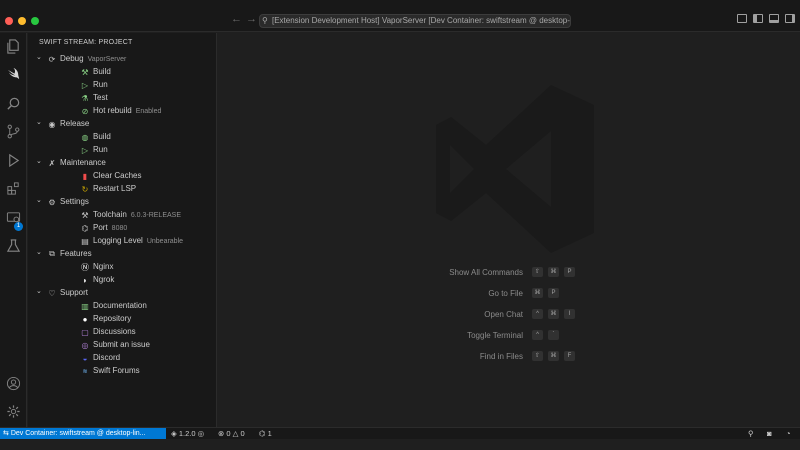  I want to click on shortcut-label: Toggle Terminal, so click(495, 335).